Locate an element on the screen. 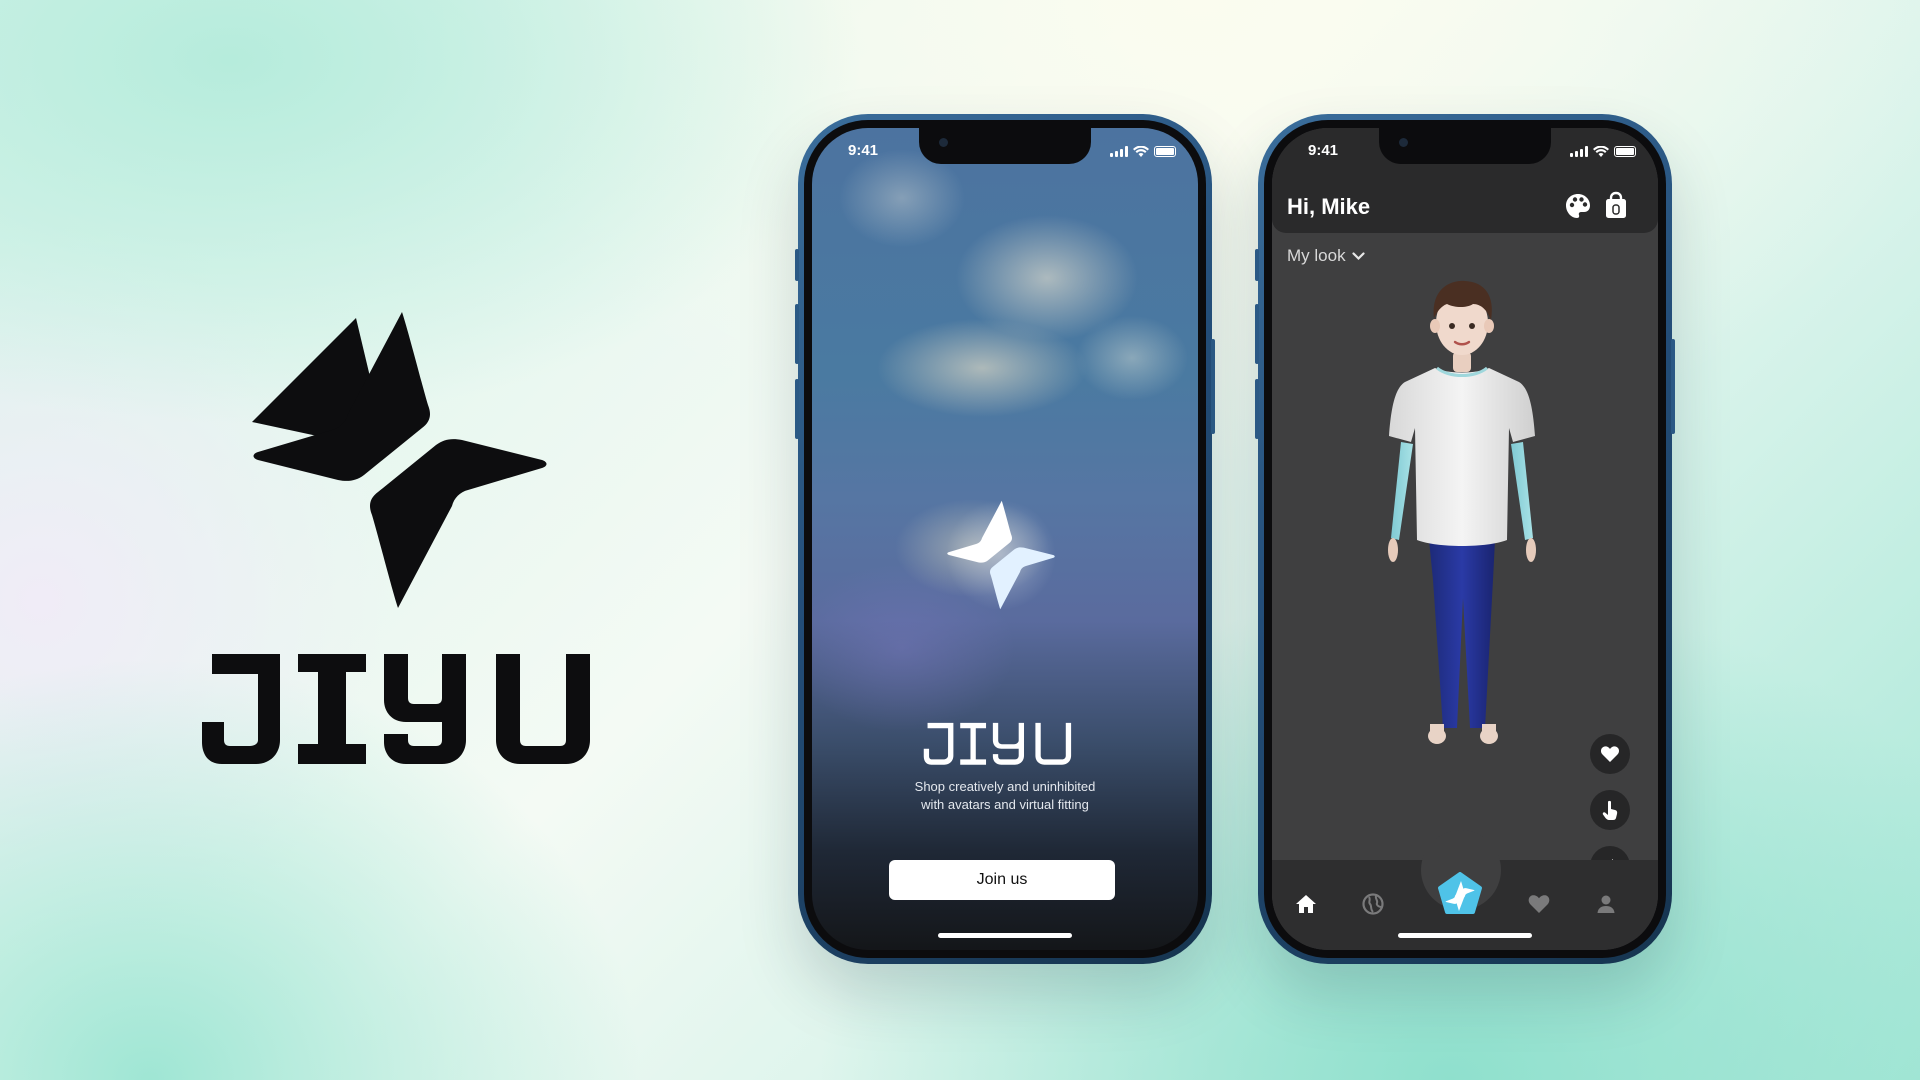 Image resolution: width=1920 pixels, height=1080 pixels. favorite-action-button is located at coordinates (1610, 754).